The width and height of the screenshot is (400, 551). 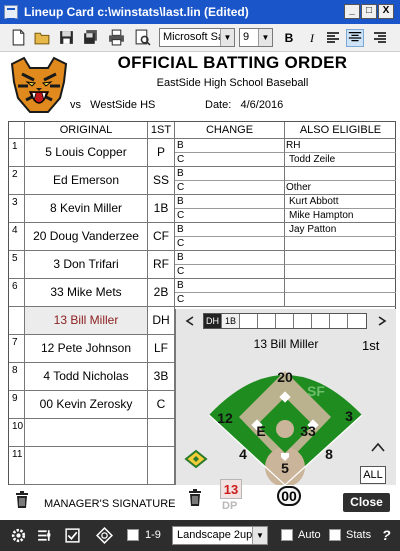 I want to click on baseball-diamond: 20 SF 12 3 E 33 4 5 8, so click(x=285, y=419).